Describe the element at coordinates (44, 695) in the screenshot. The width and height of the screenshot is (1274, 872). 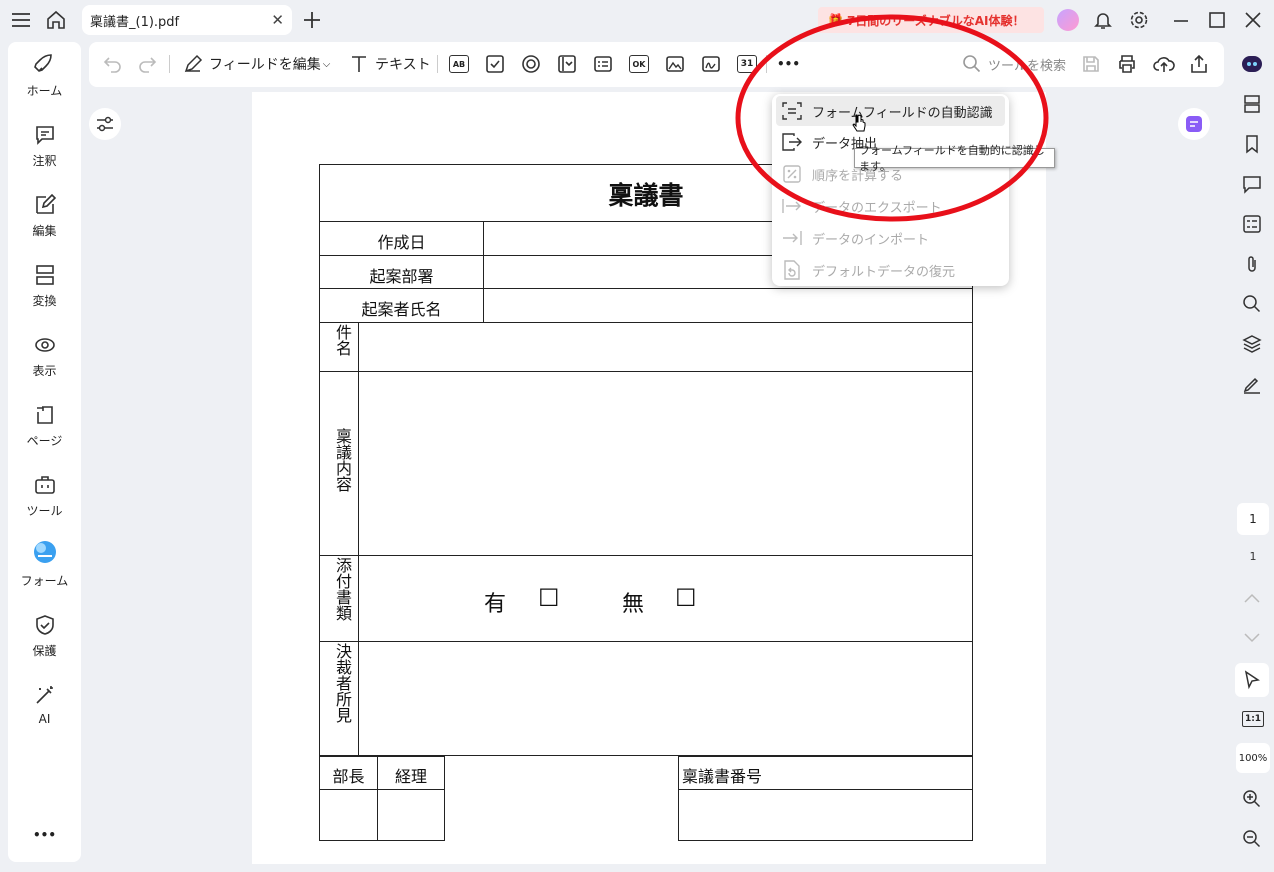
I see `magic-wand-icon` at that location.